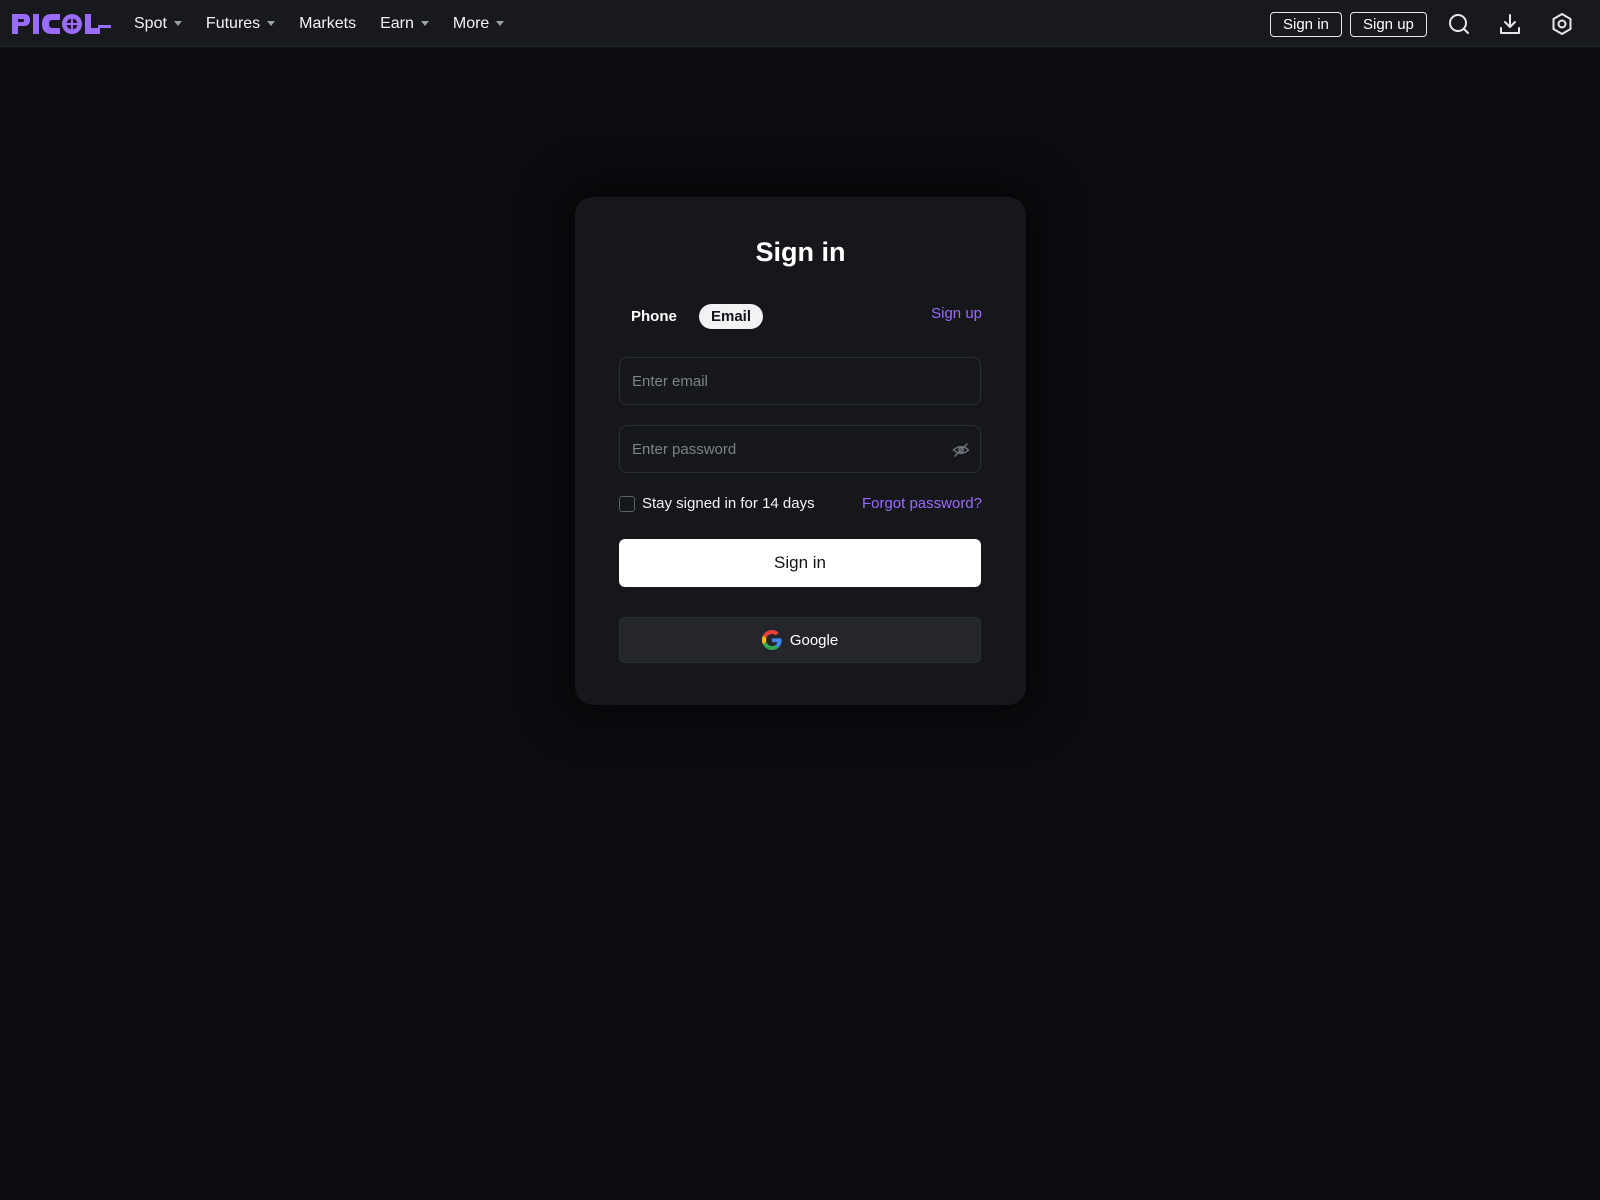  What do you see at coordinates (471, 23) in the screenshot?
I see `nav-more-label: More` at bounding box center [471, 23].